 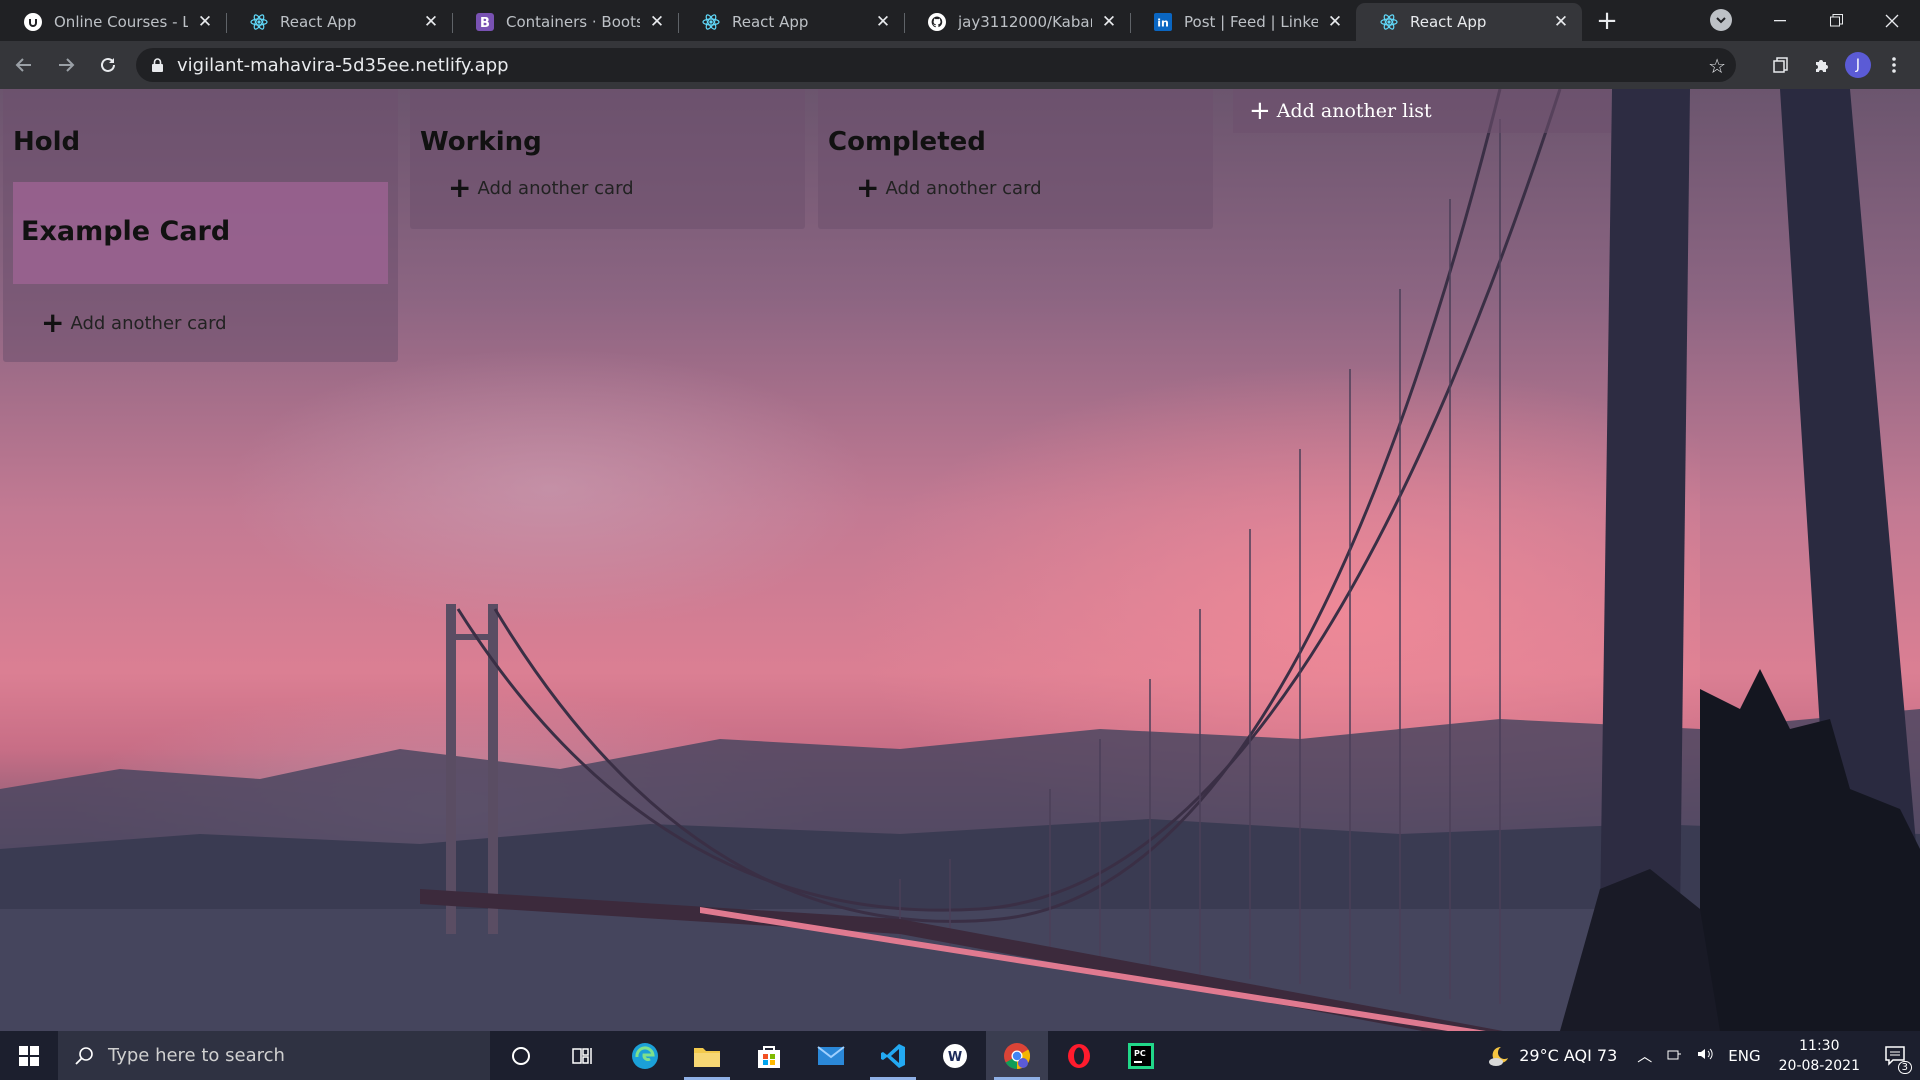 I want to click on arrow-left-icon, so click(x=23, y=65).